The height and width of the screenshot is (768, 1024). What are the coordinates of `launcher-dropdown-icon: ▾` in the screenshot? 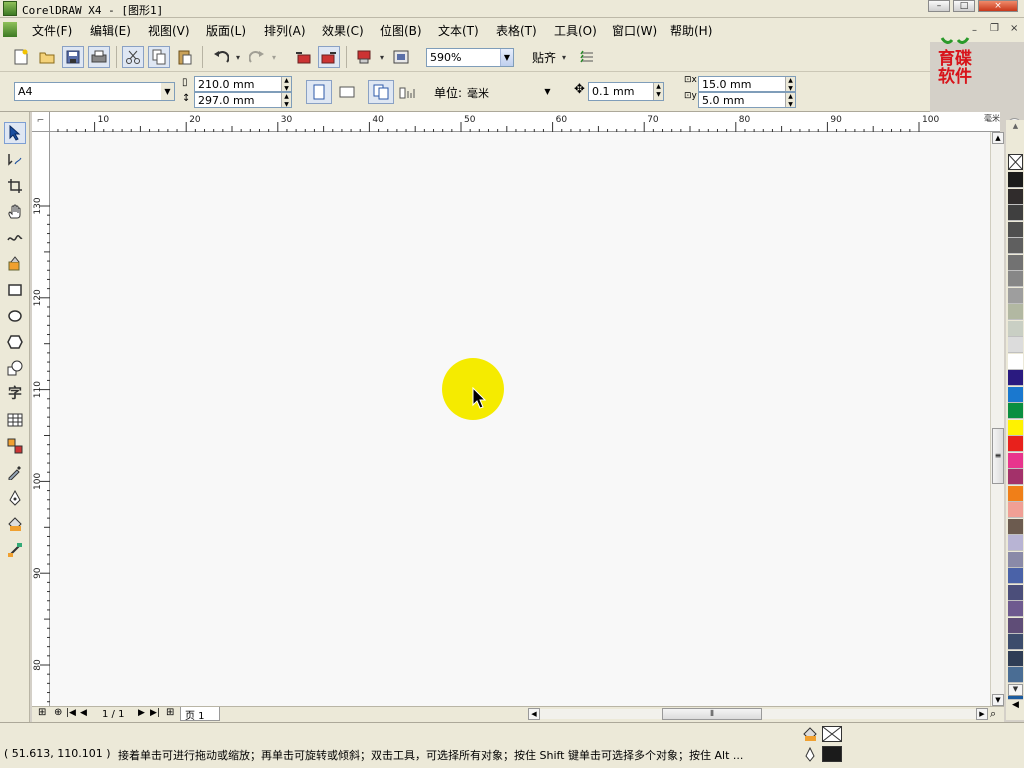 It's located at (382, 57).